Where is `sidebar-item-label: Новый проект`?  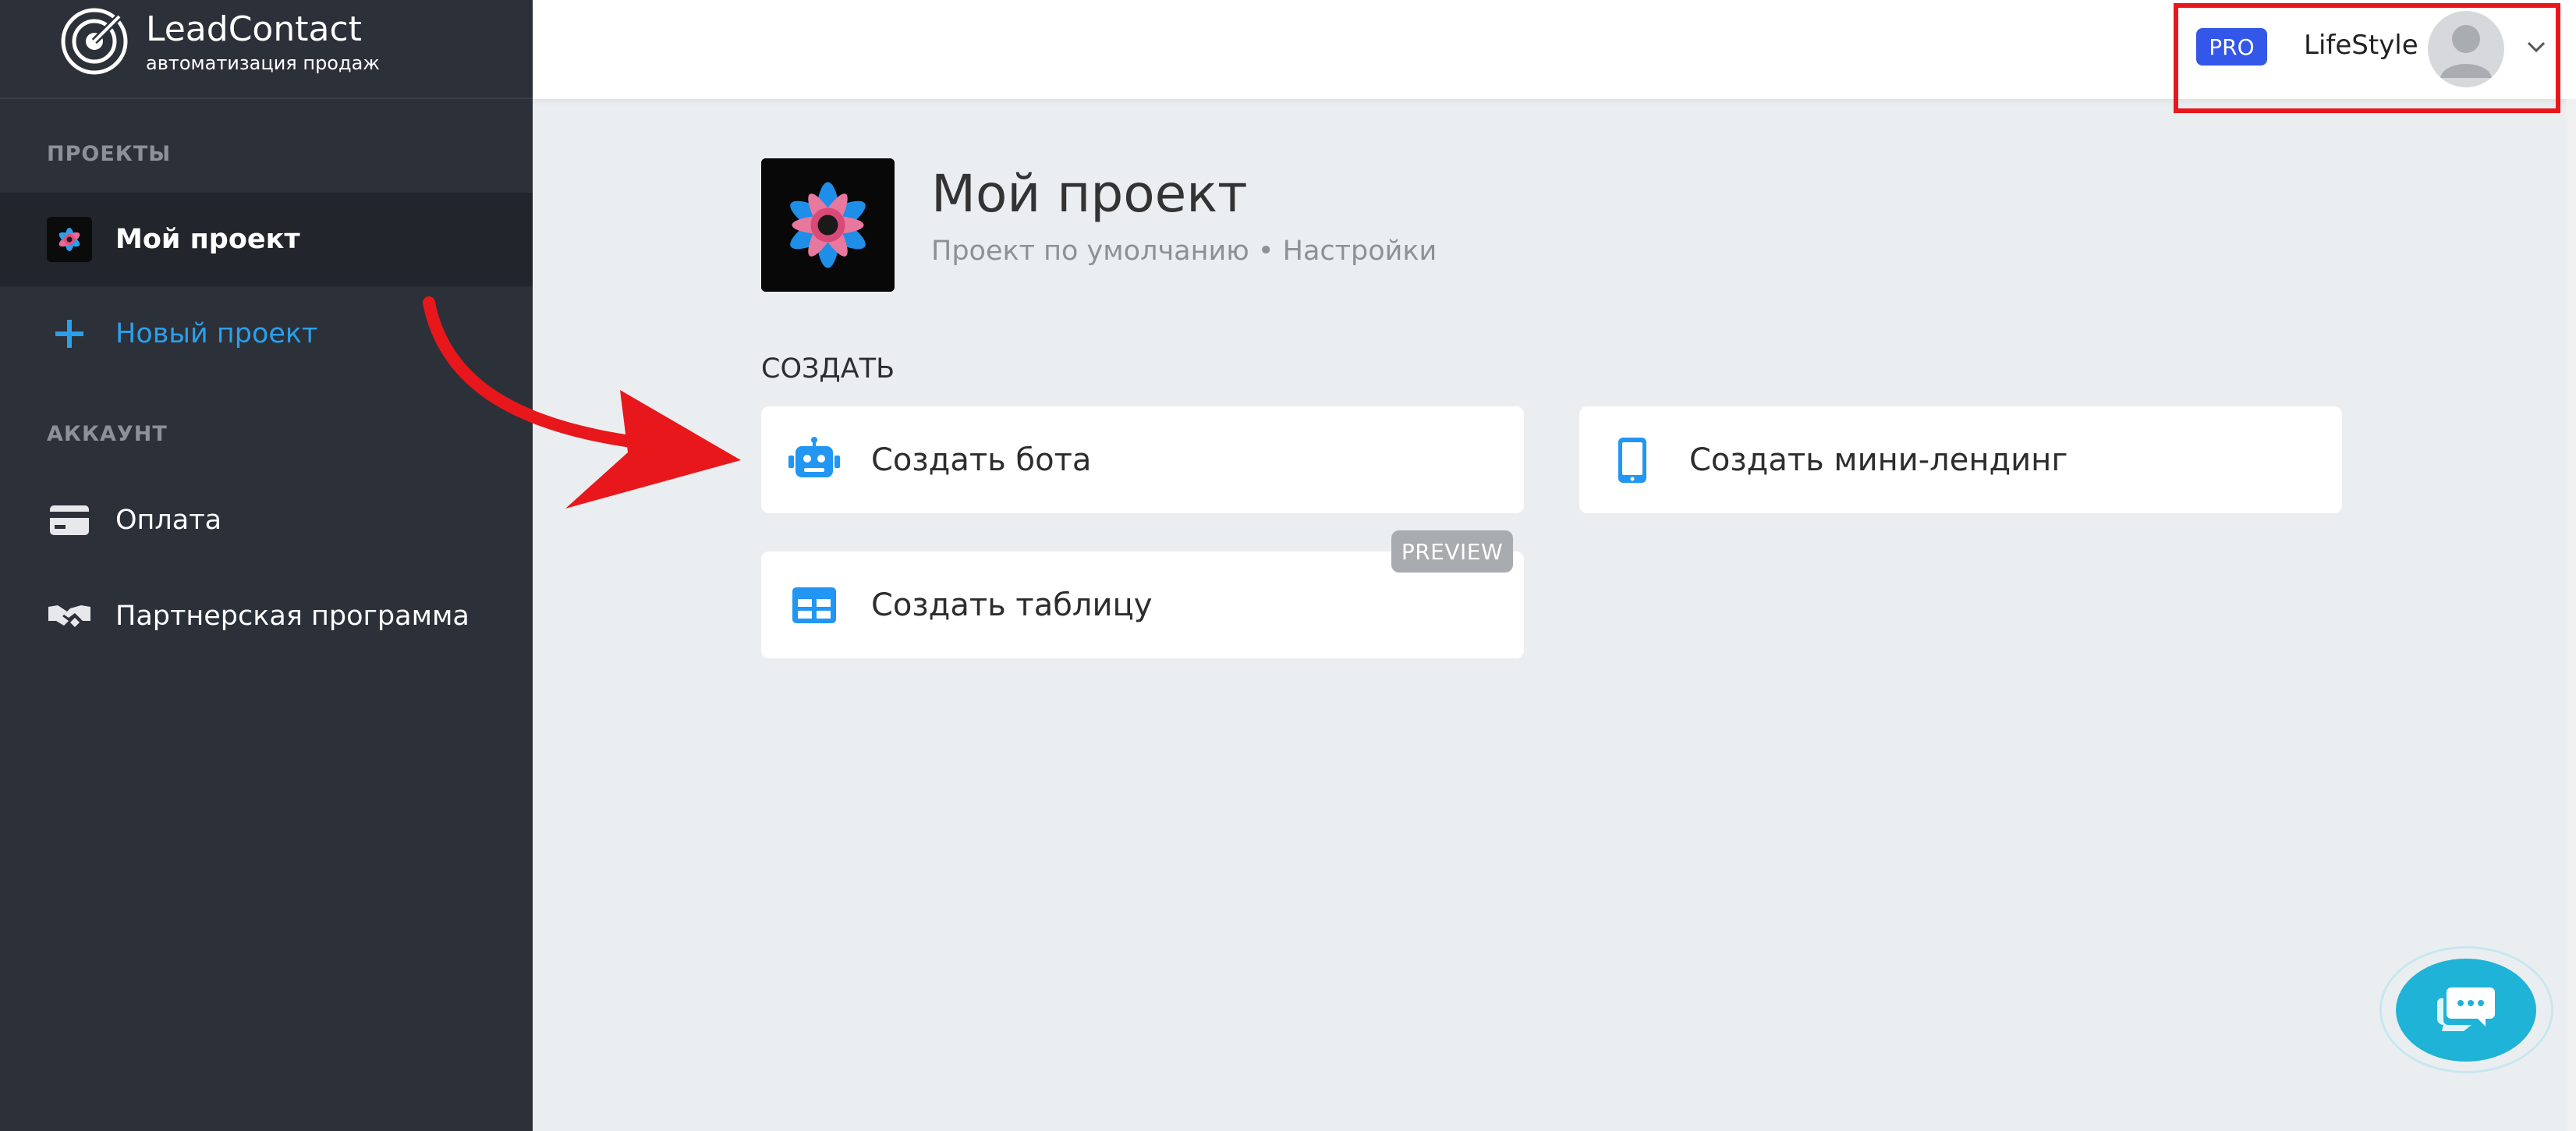 sidebar-item-label: Новый проект is located at coordinates (216, 334).